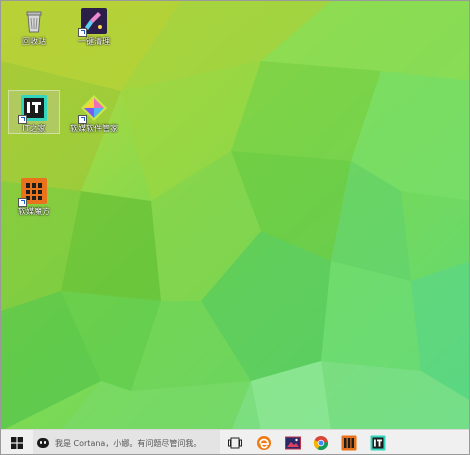 The width and height of the screenshot is (470, 455). Describe the element at coordinates (94, 41) in the screenshot. I see `desktop-icon-label: 一键清理` at that location.